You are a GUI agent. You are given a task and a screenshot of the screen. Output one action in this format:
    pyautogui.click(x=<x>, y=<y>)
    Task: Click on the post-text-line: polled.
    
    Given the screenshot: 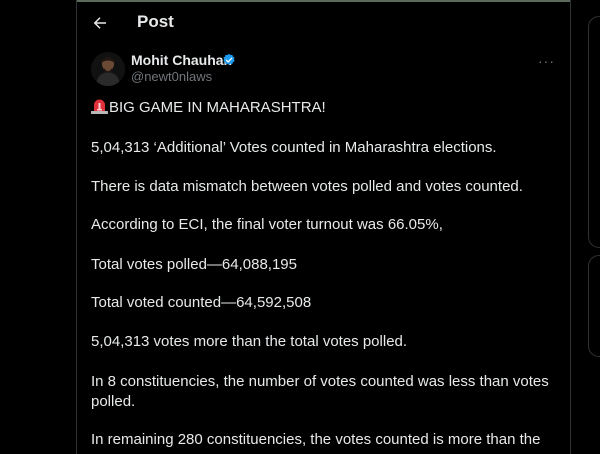 What is the action you would take?
    pyautogui.click(x=113, y=401)
    